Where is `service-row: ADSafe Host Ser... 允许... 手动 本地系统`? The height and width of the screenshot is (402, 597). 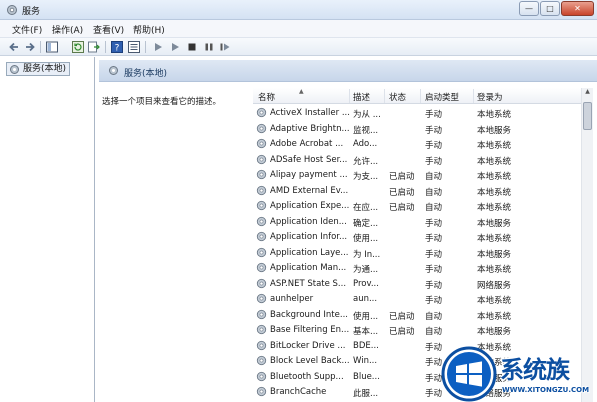 service-row: ADSafe Host Ser... 允许... 手动 本地系统 is located at coordinates (417, 160).